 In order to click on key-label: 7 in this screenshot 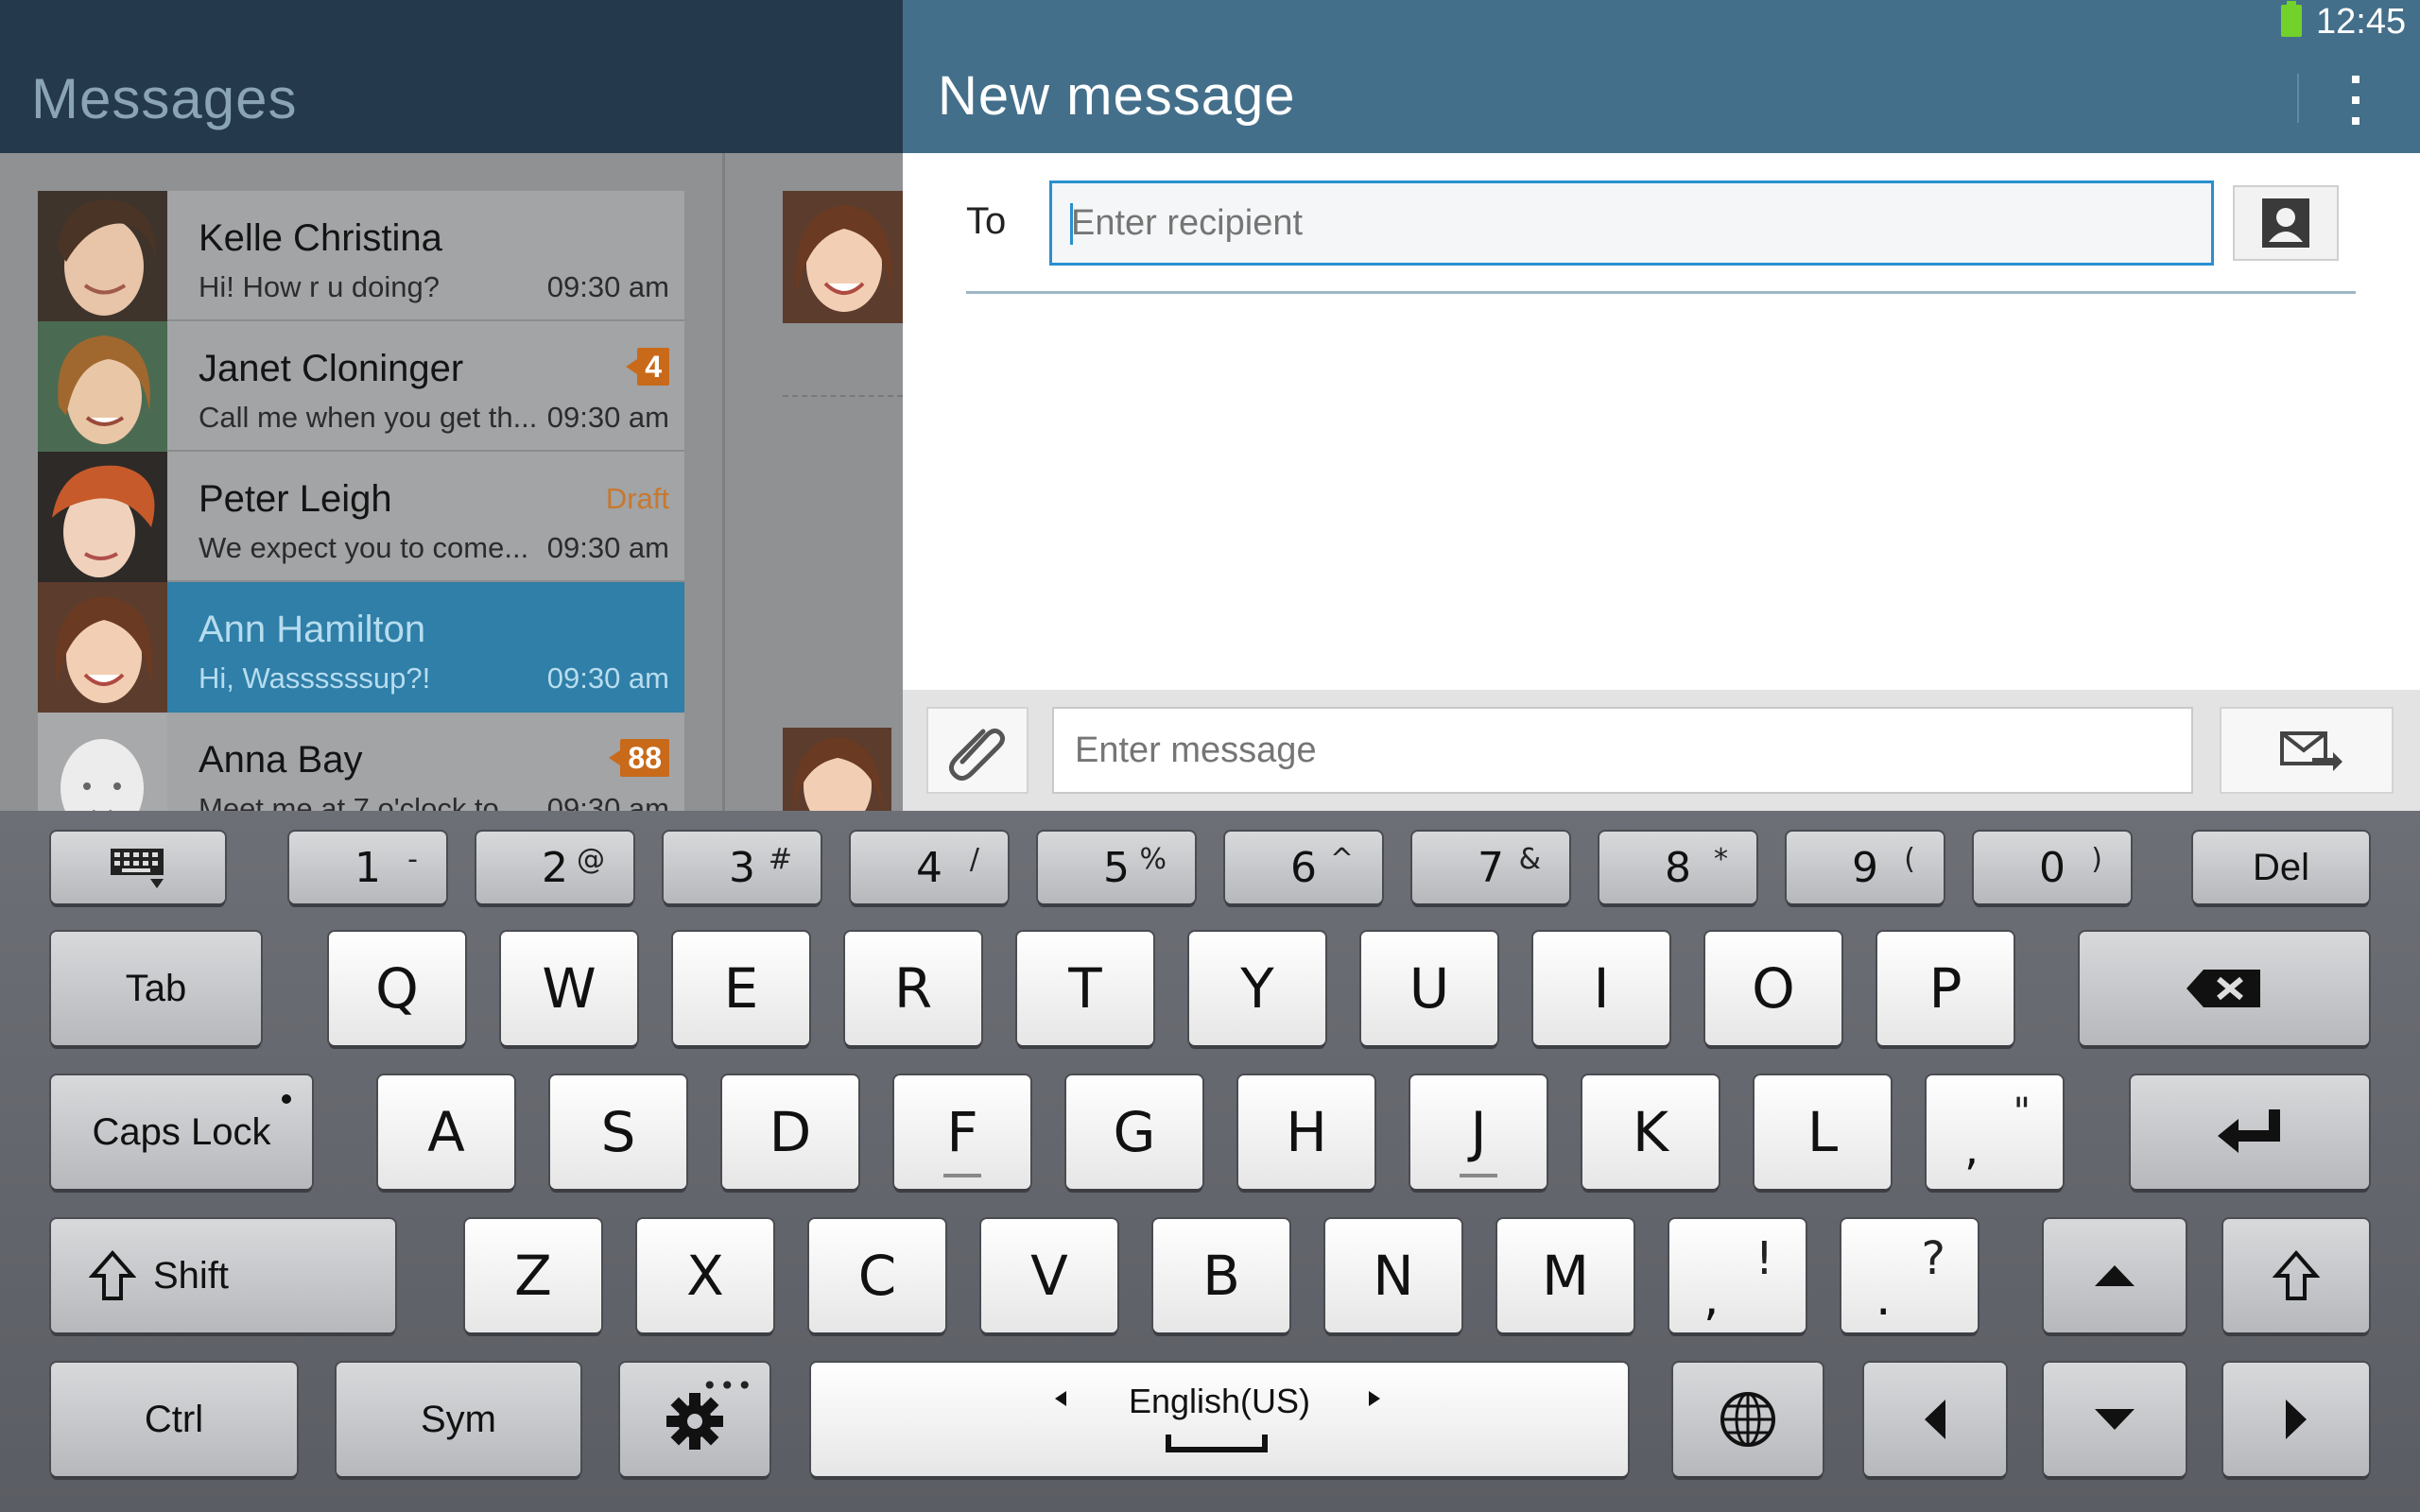, I will do `click(1491, 867)`.